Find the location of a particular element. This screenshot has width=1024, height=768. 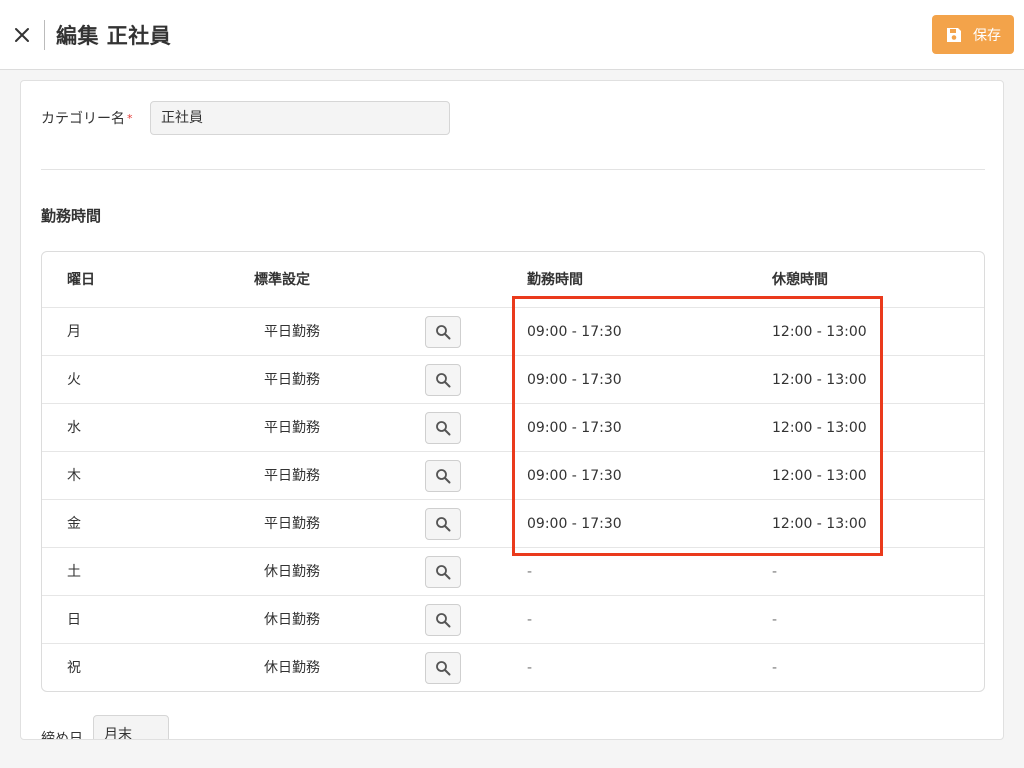

day-cell: 祝 is located at coordinates (74, 668).